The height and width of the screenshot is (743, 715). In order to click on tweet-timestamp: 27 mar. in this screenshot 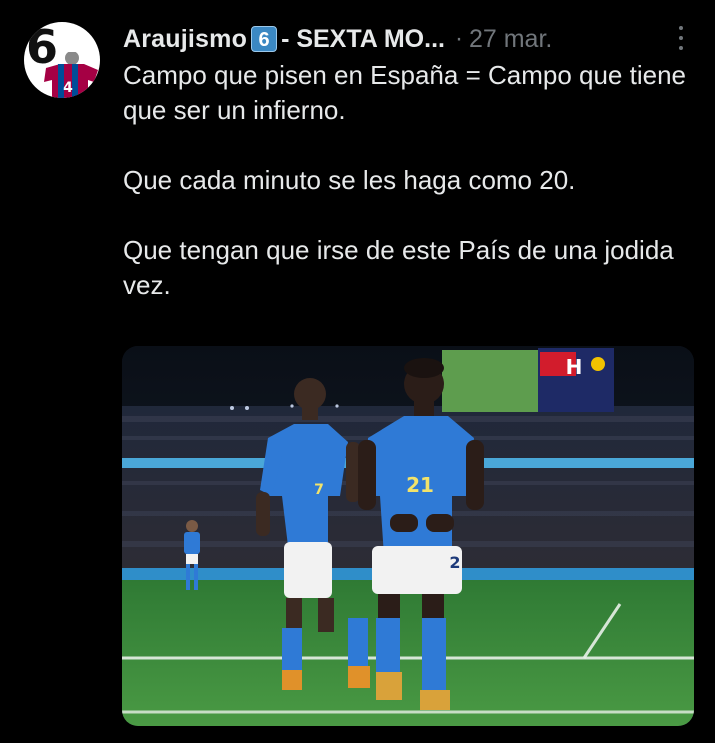, I will do `click(510, 39)`.